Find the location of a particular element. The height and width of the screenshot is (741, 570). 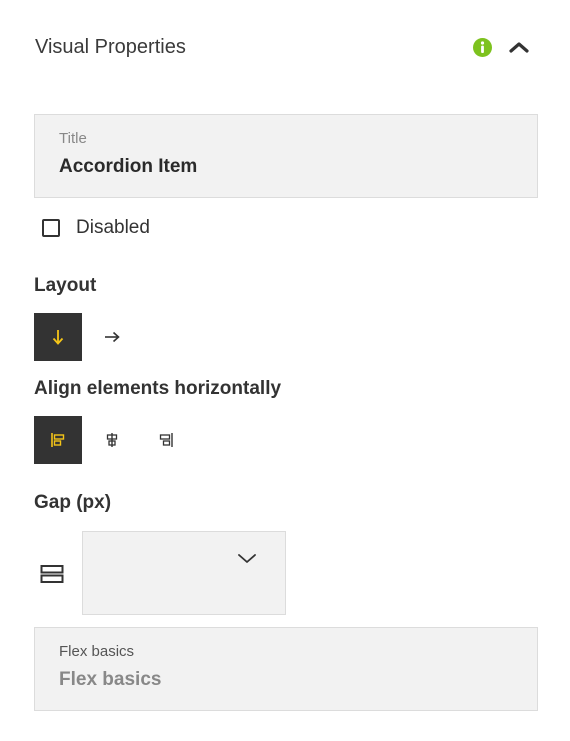

disabled-checkbox is located at coordinates (51, 228).